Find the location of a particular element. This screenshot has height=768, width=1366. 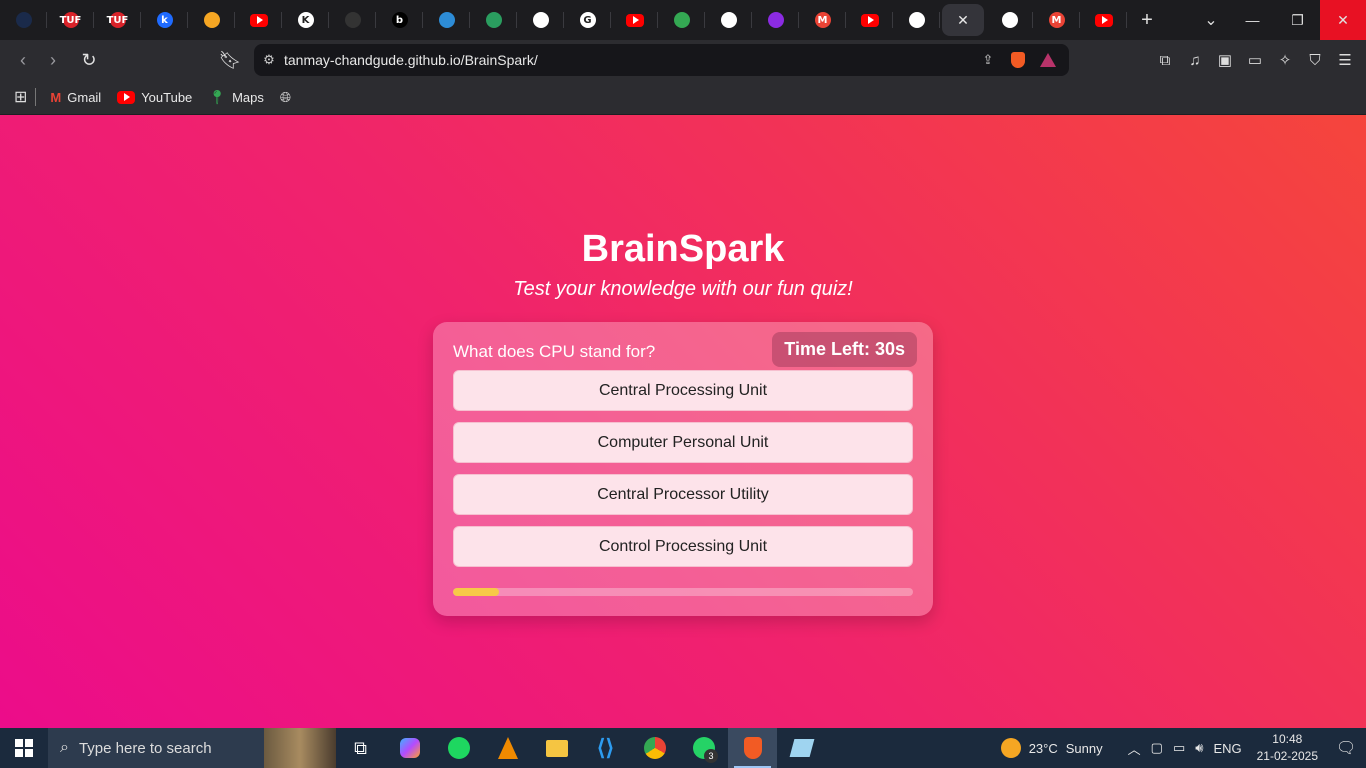

bookmark-label: Maps is located at coordinates (248, 97).